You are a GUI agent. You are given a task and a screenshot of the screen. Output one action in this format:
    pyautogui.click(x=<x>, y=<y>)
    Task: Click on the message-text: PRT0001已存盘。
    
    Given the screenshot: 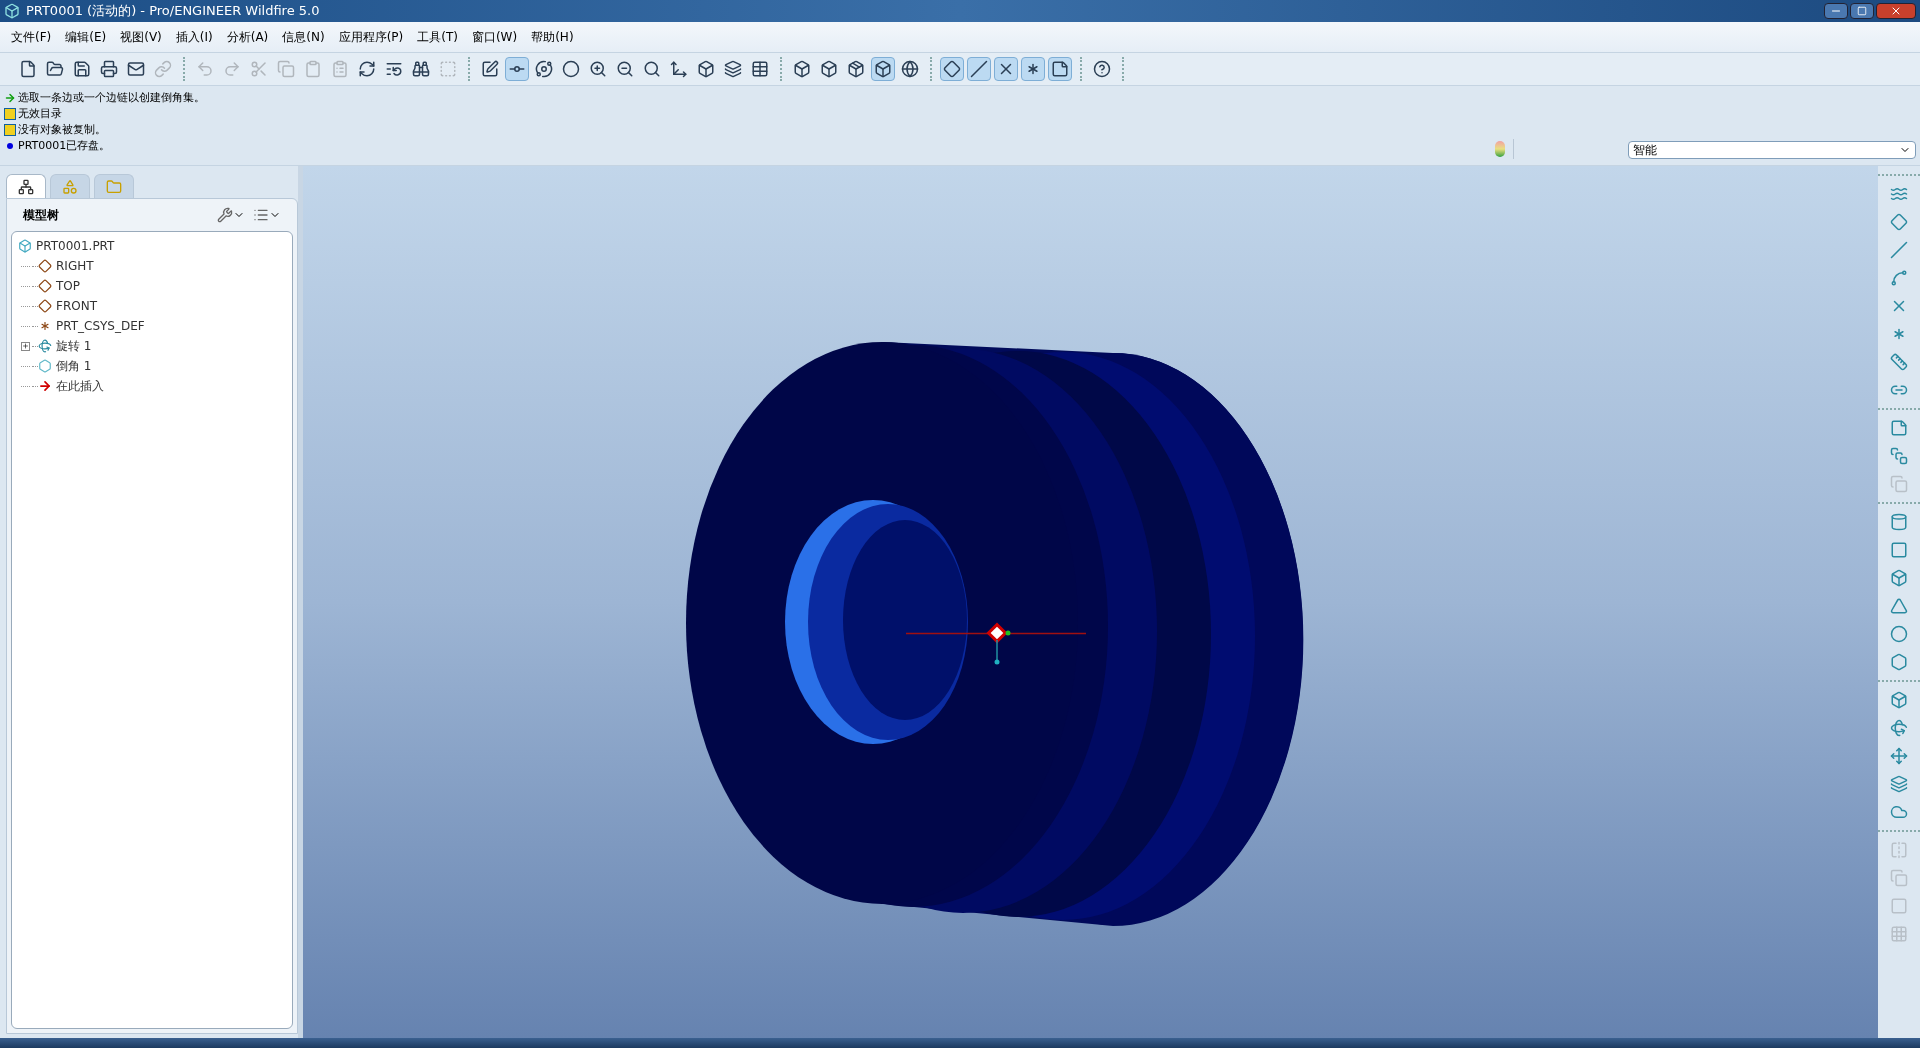 What is the action you would take?
    pyautogui.click(x=64, y=145)
    